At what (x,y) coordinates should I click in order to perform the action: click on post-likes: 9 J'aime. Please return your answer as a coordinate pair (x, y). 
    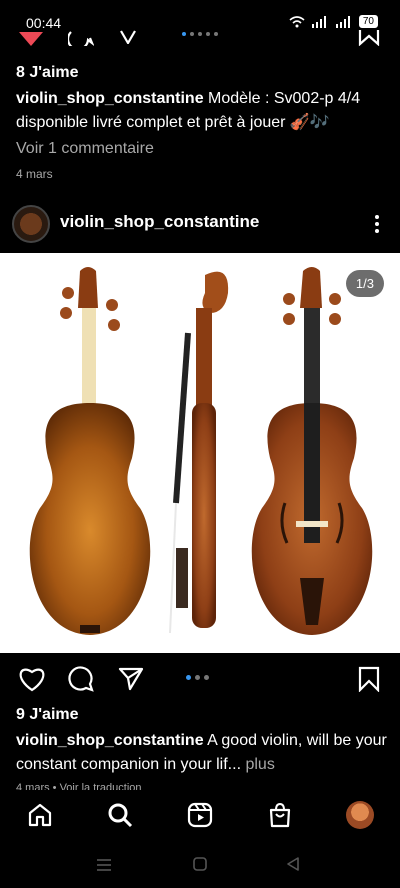
    Looking at the image, I should click on (47, 715).